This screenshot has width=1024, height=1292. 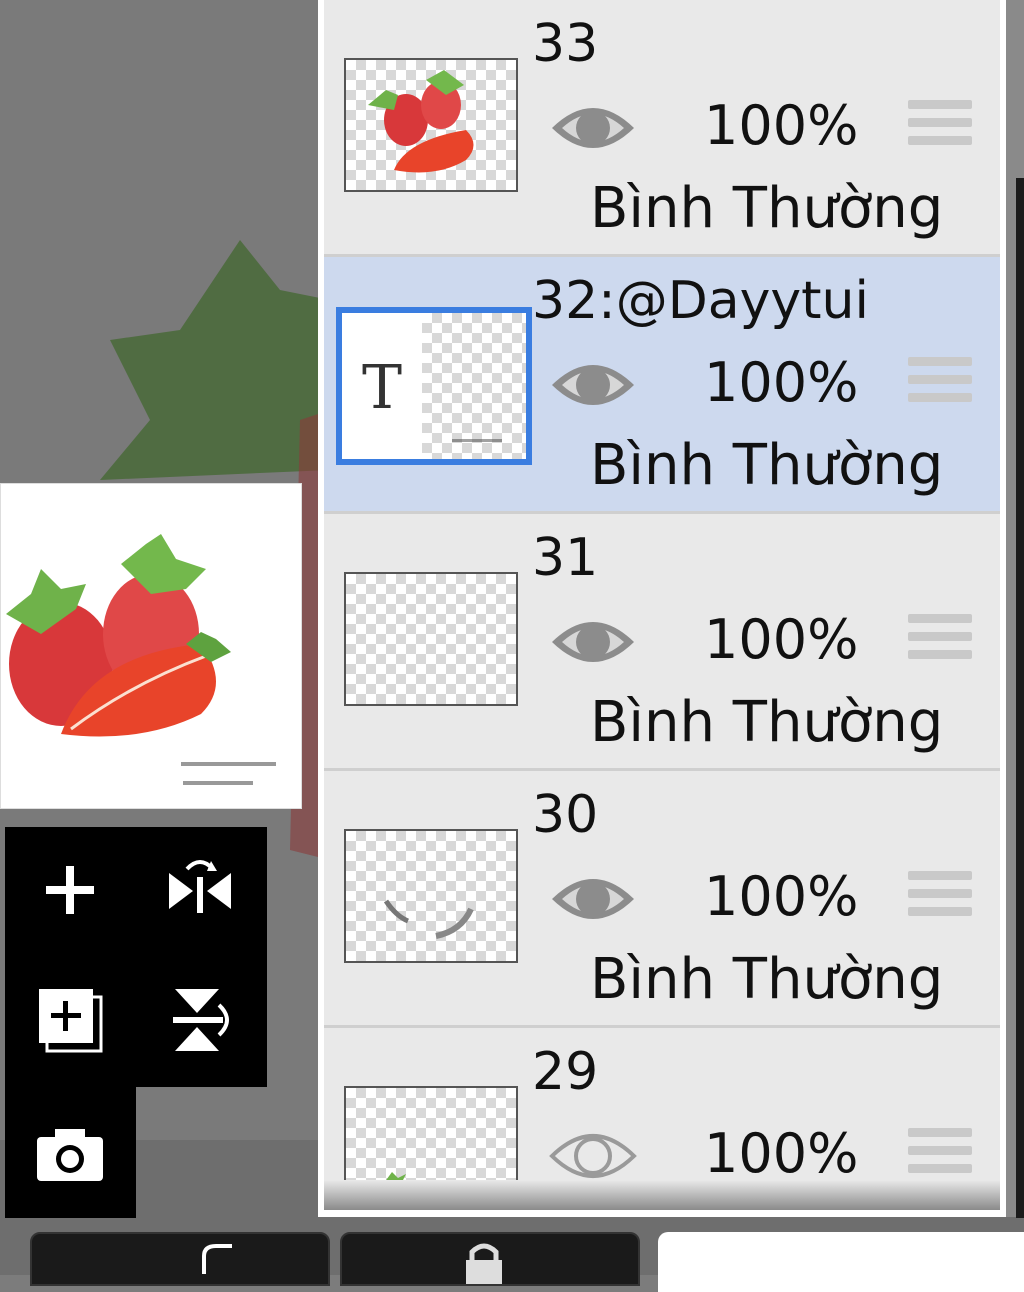 I want to click on text-layer-icon: T, so click(x=382, y=388).